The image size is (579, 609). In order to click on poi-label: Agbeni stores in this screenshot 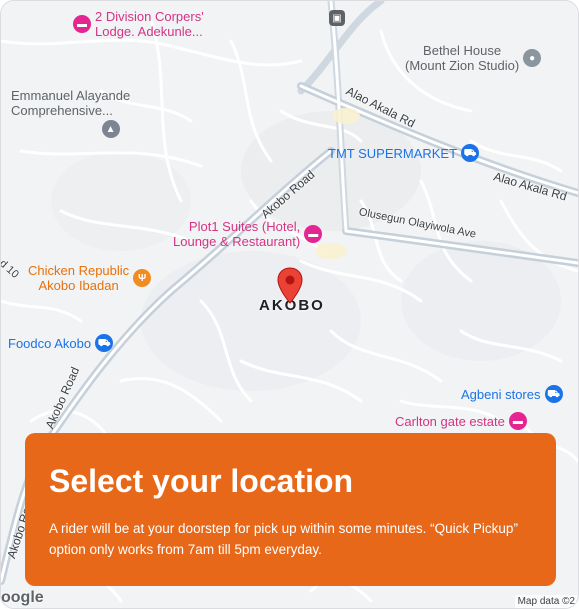, I will do `click(501, 394)`.